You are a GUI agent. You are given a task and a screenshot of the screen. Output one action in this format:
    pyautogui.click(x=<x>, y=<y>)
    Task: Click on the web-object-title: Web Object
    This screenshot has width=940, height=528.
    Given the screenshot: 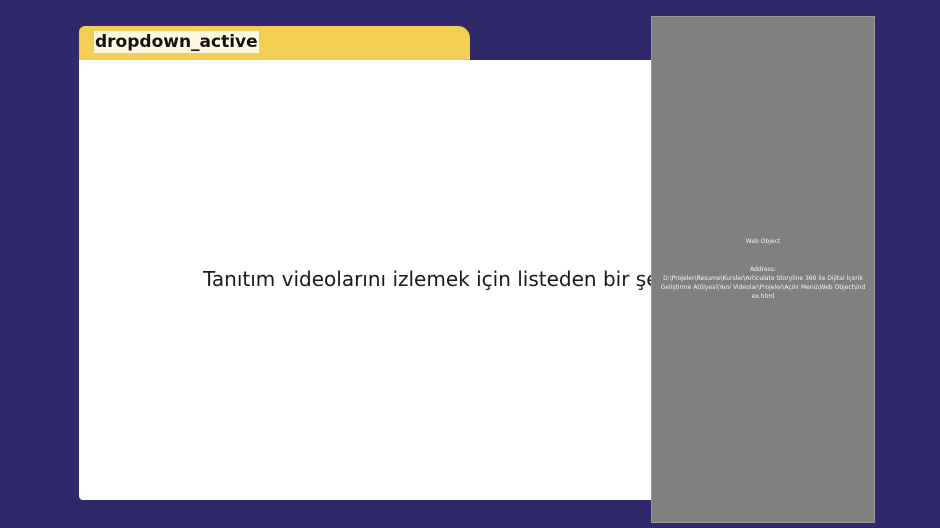 What is the action you would take?
    pyautogui.click(x=763, y=241)
    